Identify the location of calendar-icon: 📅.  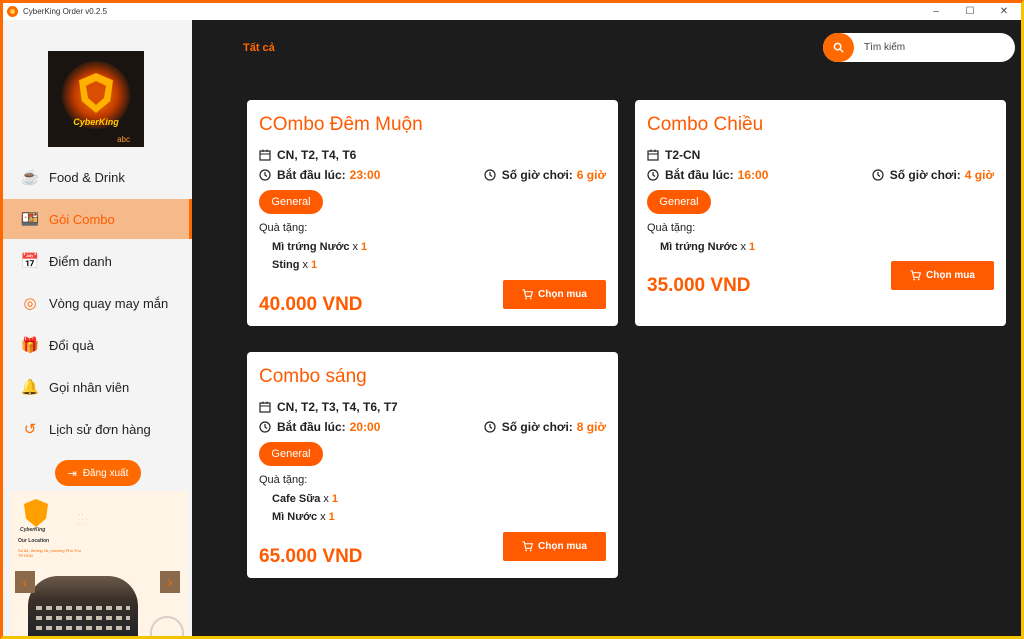
(30, 261).